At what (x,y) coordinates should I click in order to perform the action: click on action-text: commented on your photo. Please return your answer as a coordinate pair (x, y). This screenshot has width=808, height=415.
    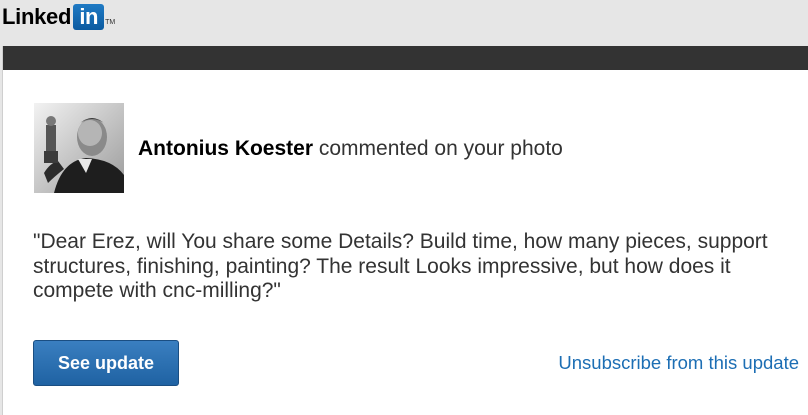
    Looking at the image, I should click on (438, 148).